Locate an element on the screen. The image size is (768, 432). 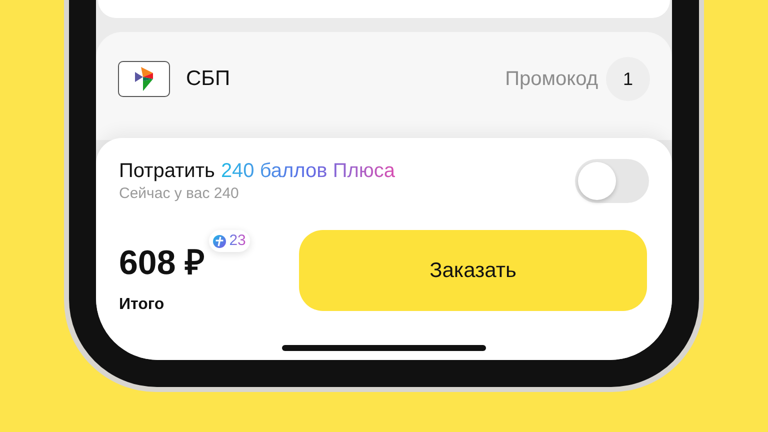
points-balance: Сейчас у вас 240 is located at coordinates (179, 194).